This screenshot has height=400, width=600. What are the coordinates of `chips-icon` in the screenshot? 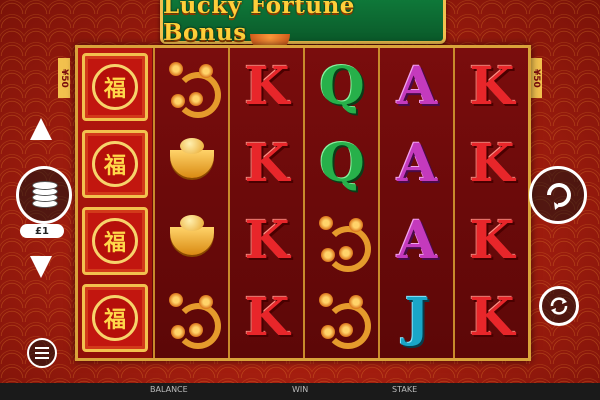 It's located at (44, 195).